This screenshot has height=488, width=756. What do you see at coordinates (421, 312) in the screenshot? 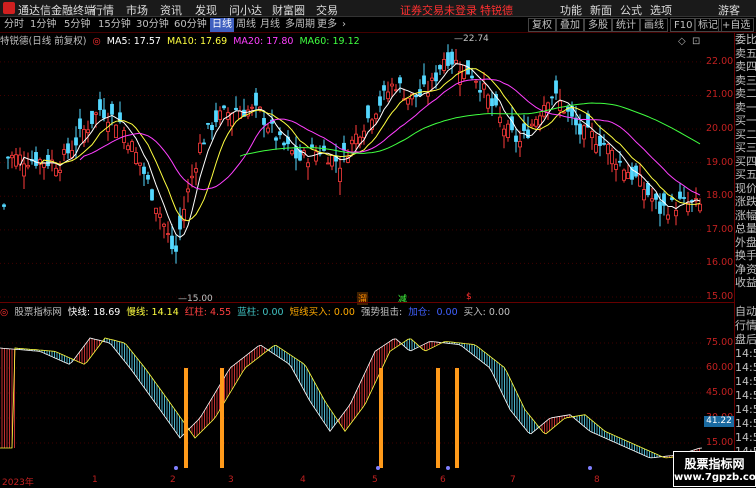
I see `add-position-label: 加仓:` at bounding box center [421, 312].